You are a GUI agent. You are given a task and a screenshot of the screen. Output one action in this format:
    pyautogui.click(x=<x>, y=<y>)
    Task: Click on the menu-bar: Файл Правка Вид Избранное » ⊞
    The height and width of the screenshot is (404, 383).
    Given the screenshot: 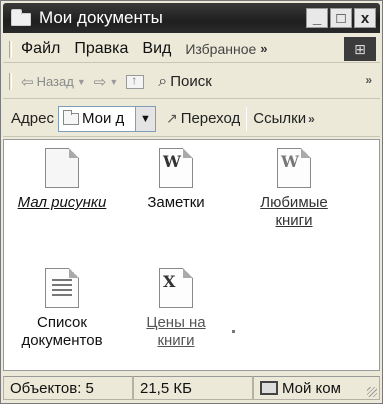 What is the action you would take?
    pyautogui.click(x=191, y=49)
    